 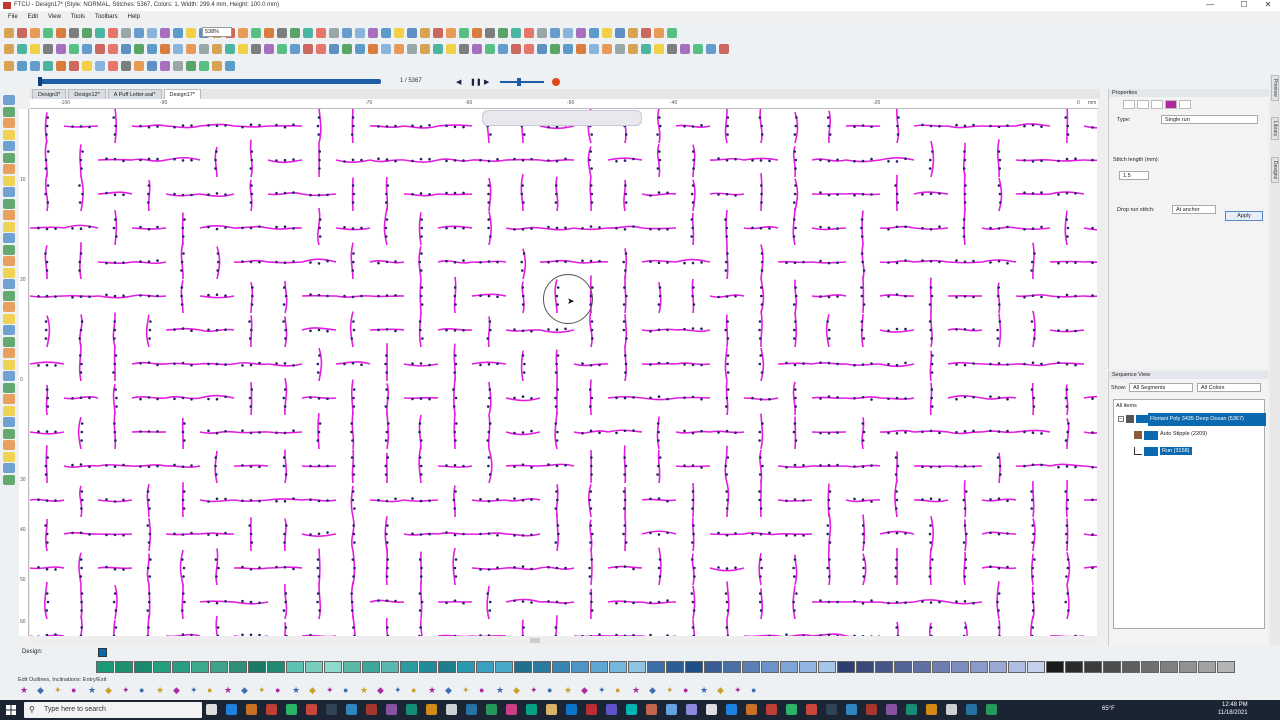 I want to click on taskbar-app-icon, so click(x=371, y=709).